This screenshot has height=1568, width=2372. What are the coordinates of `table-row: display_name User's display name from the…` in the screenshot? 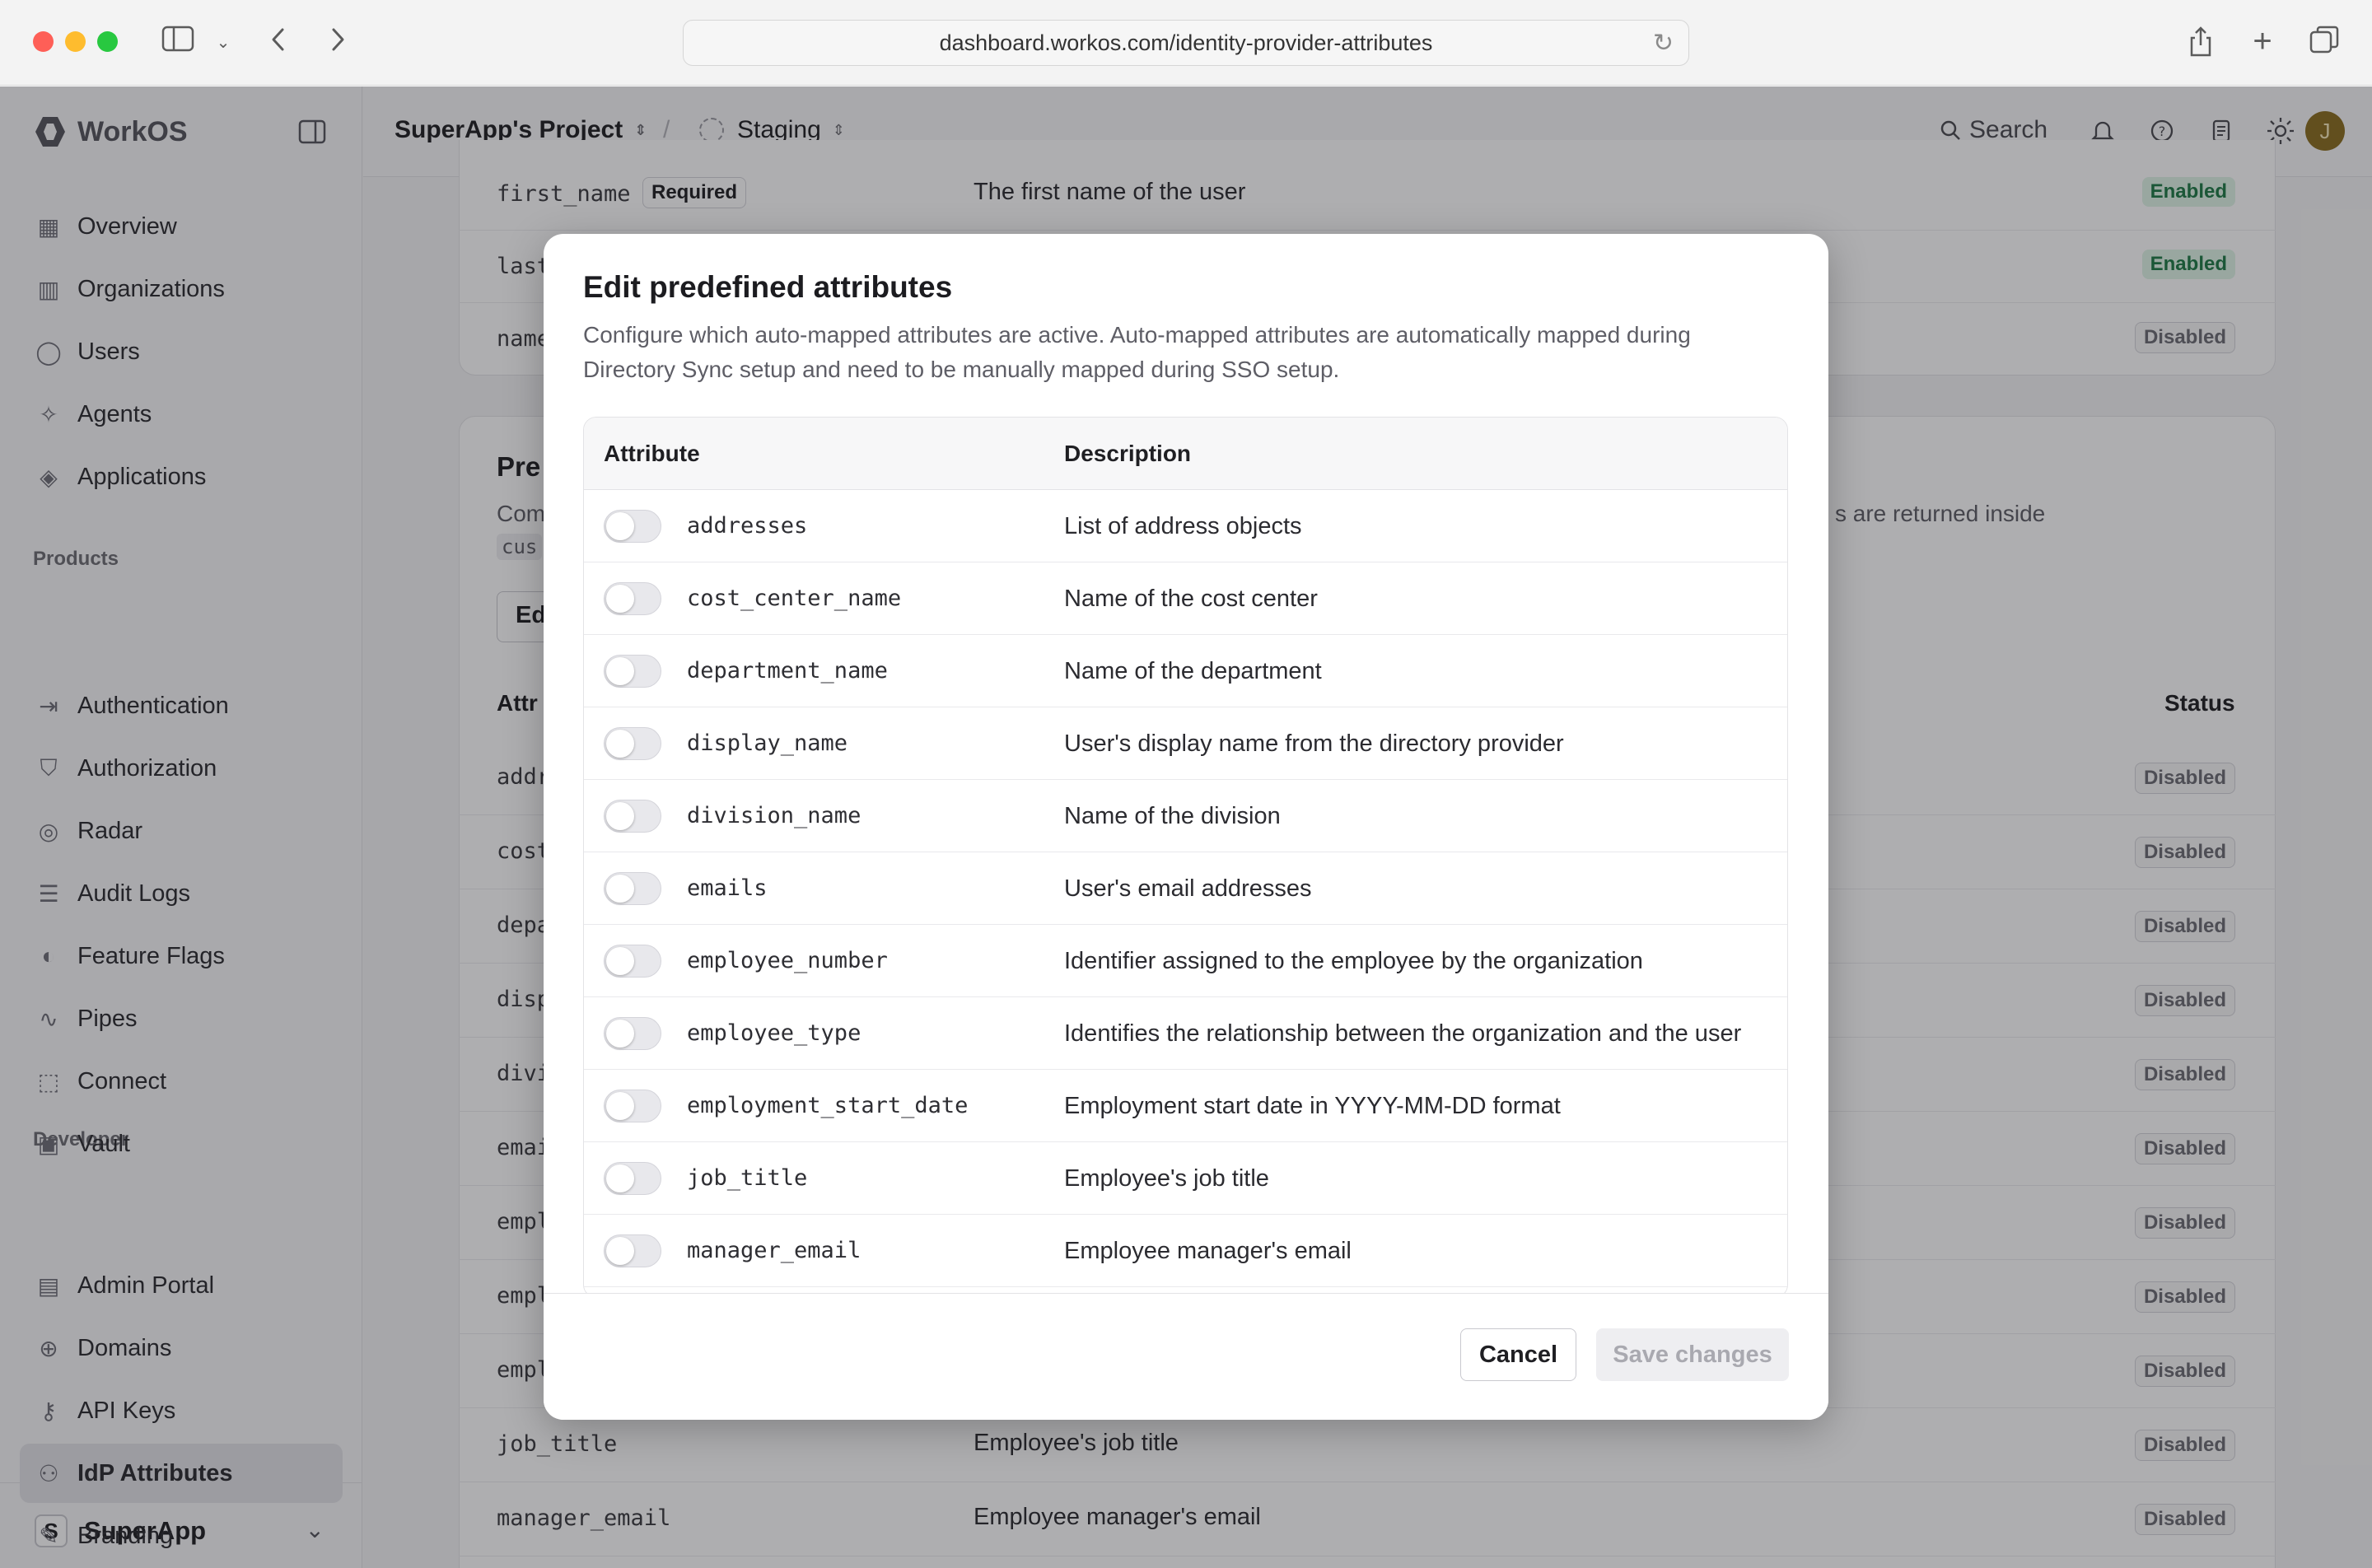 It's located at (1185, 743).